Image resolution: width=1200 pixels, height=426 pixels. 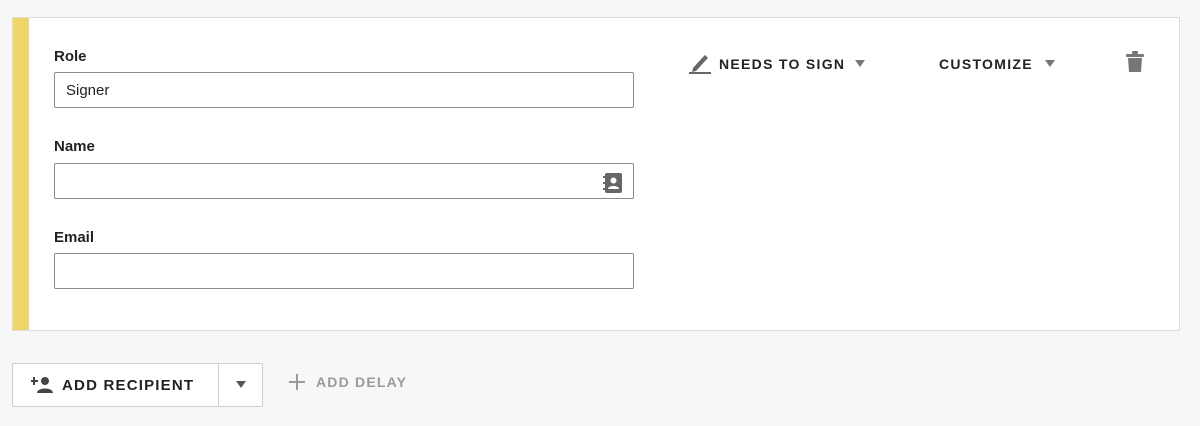 What do you see at coordinates (344, 271) in the screenshot?
I see `email-input` at bounding box center [344, 271].